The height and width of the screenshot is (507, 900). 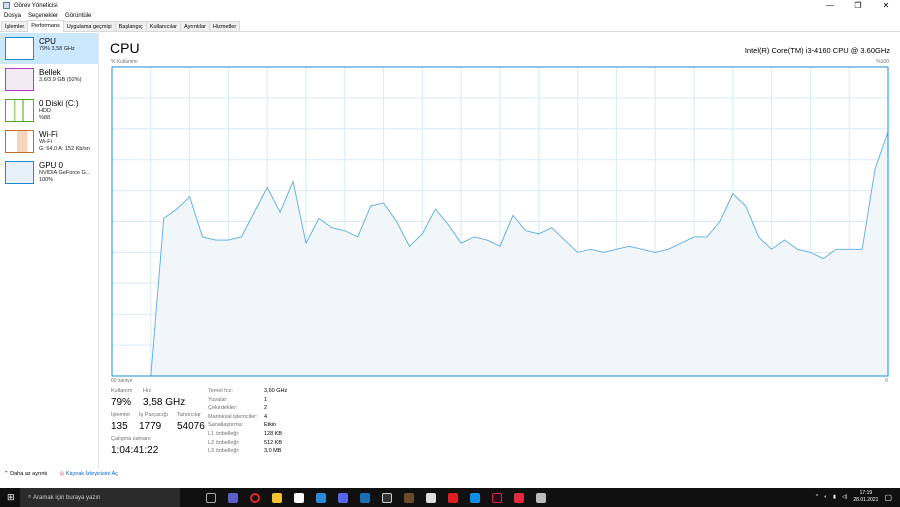 I want to click on teams-icon, so click(x=233, y=497).